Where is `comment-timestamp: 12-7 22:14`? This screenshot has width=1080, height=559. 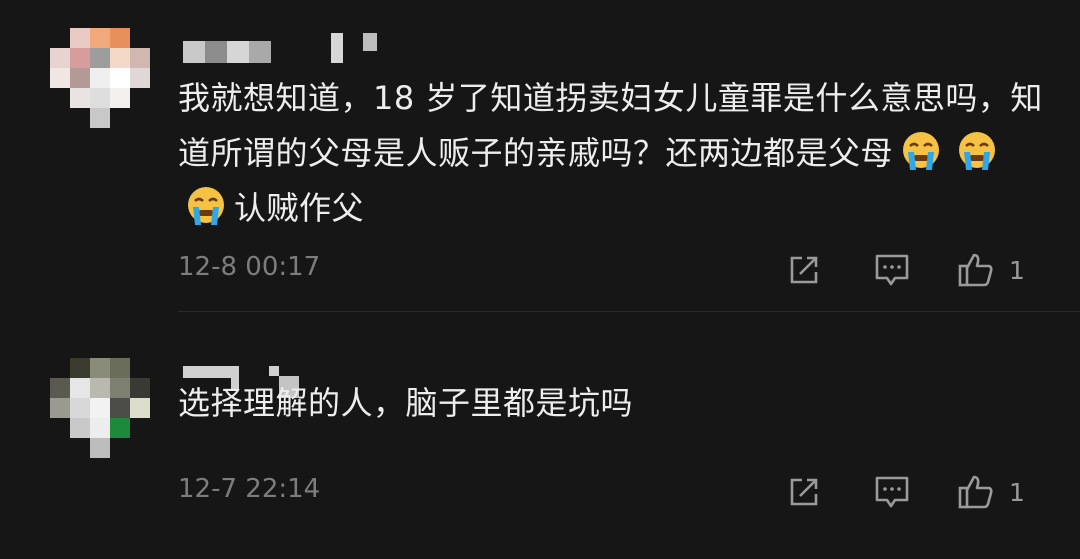
comment-timestamp: 12-7 22:14 is located at coordinates (249, 489).